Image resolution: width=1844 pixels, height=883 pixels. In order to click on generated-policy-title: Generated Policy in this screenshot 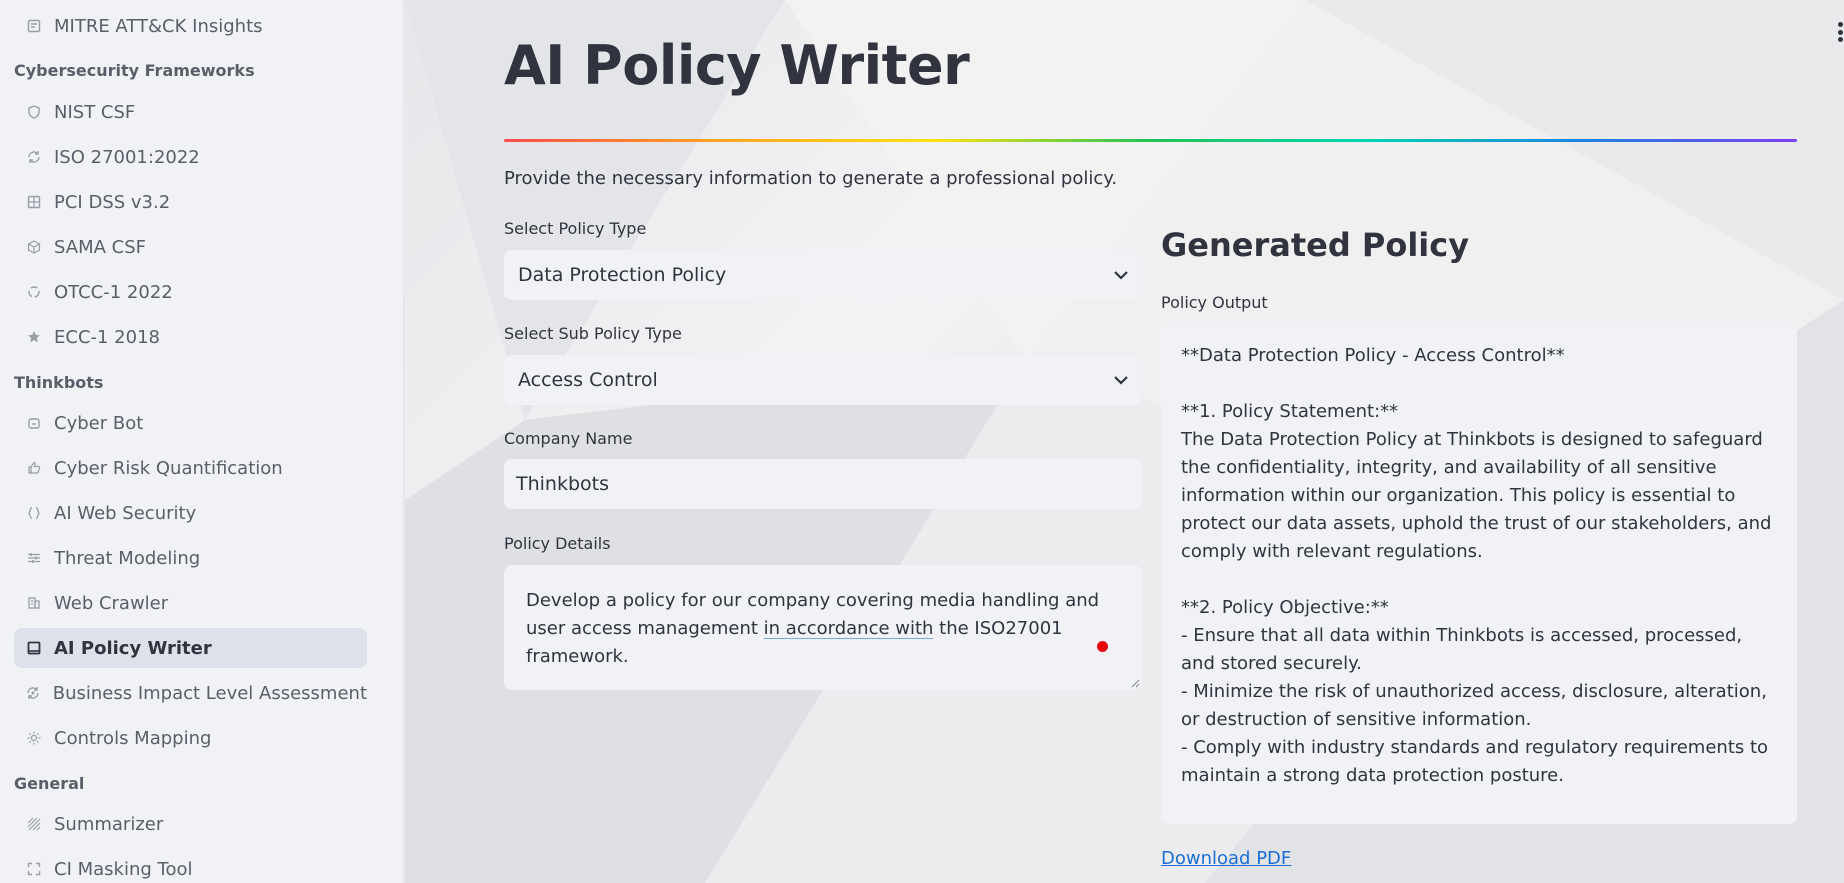, I will do `click(1315, 245)`.